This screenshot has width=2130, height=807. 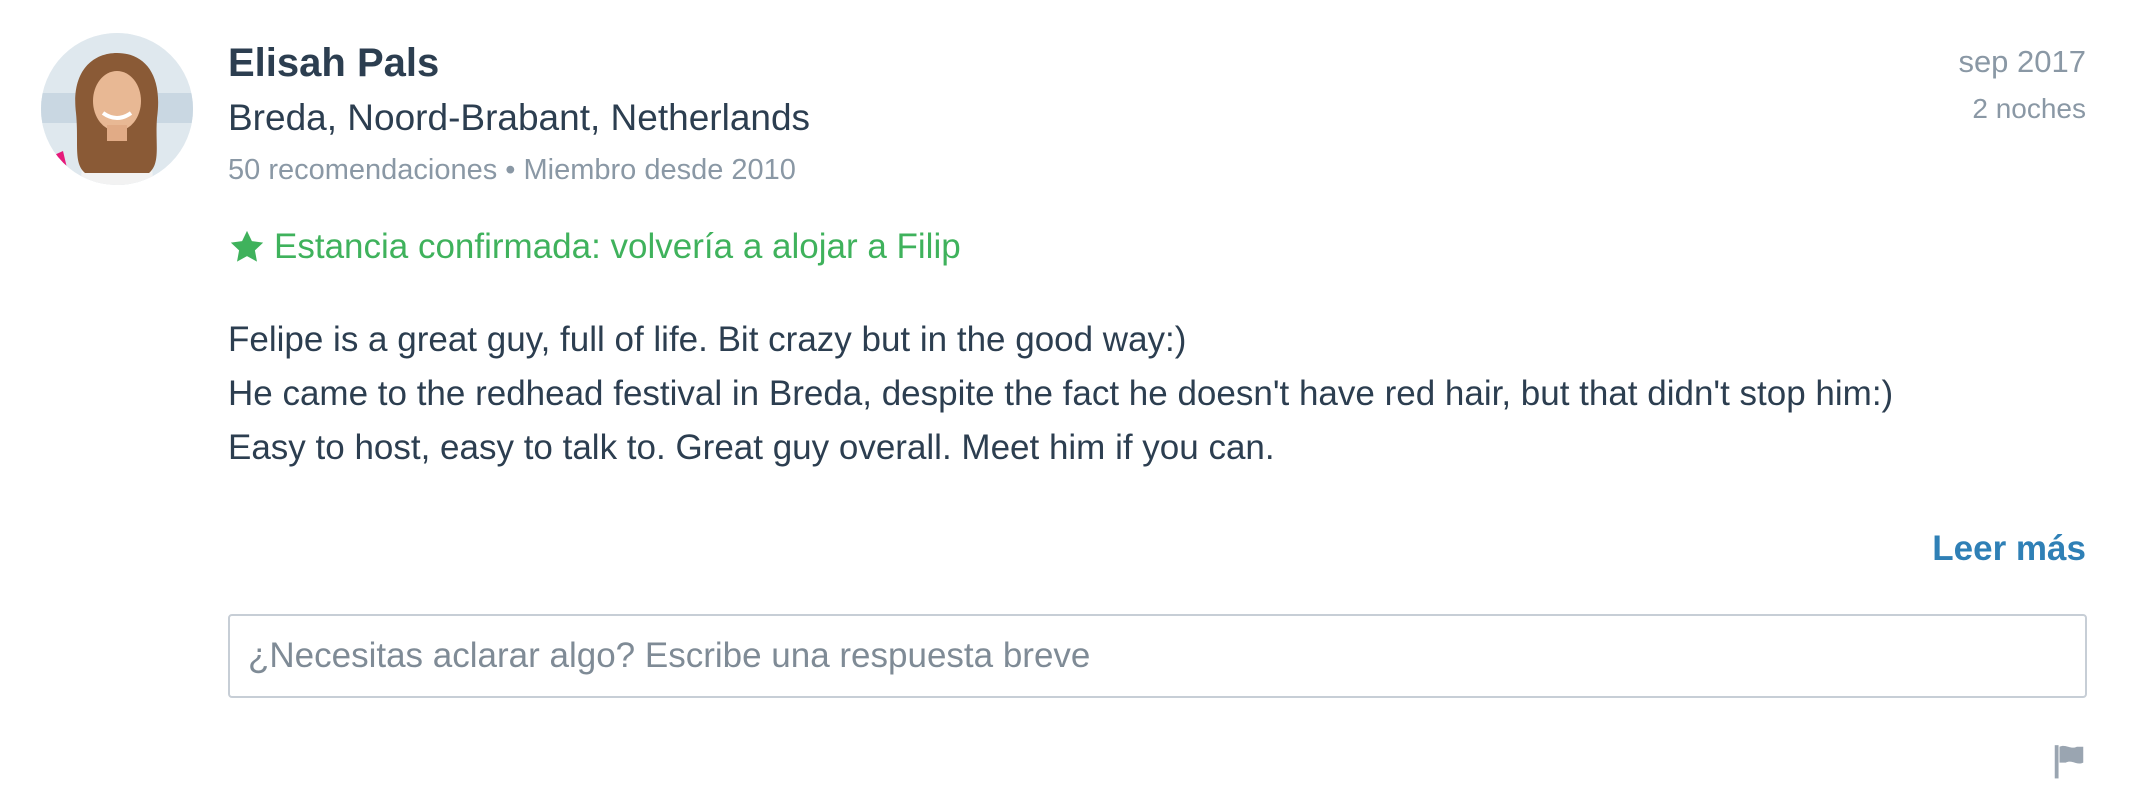 What do you see at coordinates (2069, 761) in the screenshot?
I see `flag-icon` at bounding box center [2069, 761].